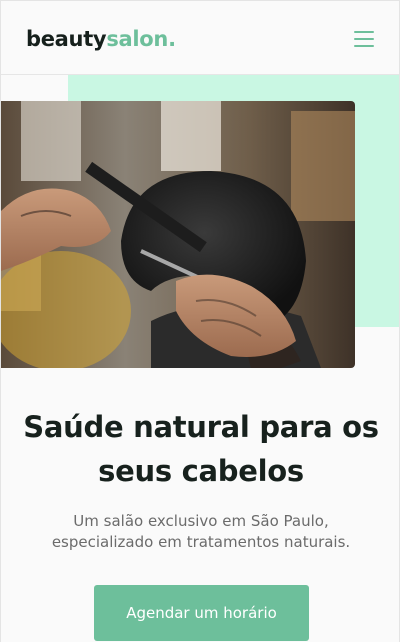  What do you see at coordinates (201, 613) in the screenshot?
I see `book-appointment-button: Agendar um horário` at bounding box center [201, 613].